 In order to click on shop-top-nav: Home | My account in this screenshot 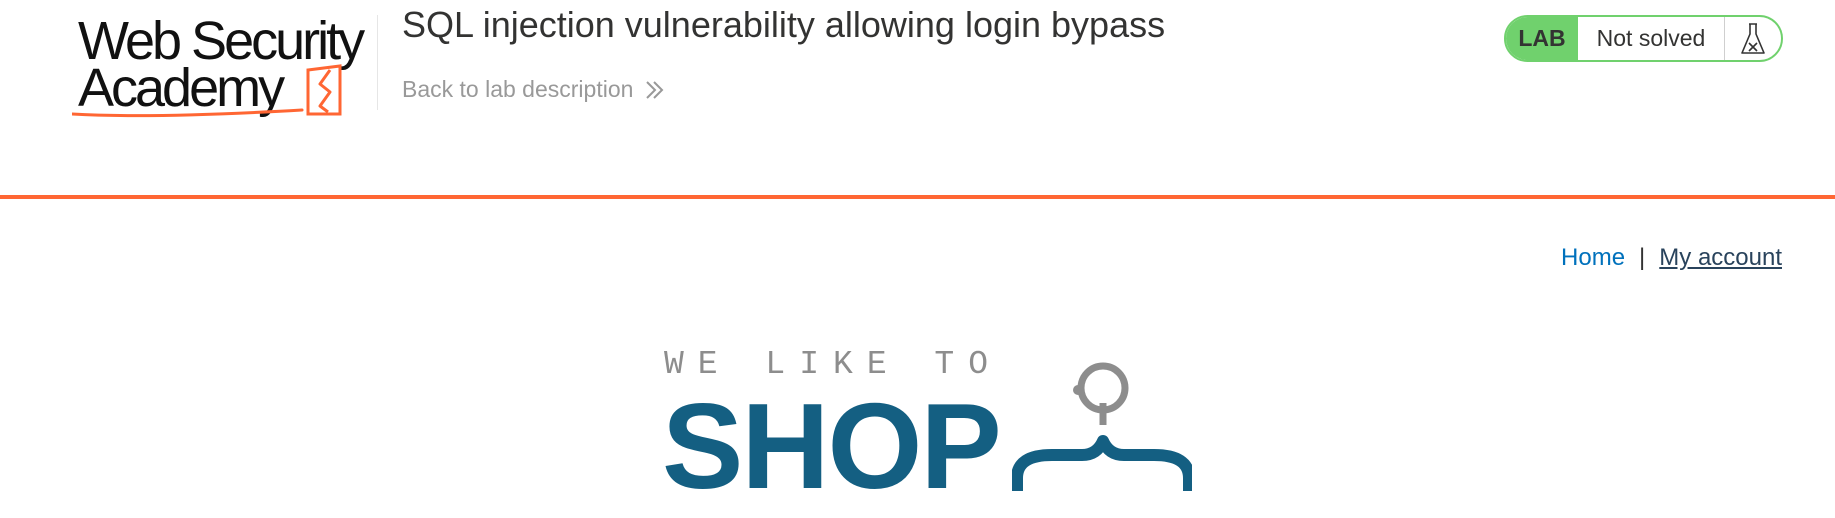, I will do `click(1671, 258)`.